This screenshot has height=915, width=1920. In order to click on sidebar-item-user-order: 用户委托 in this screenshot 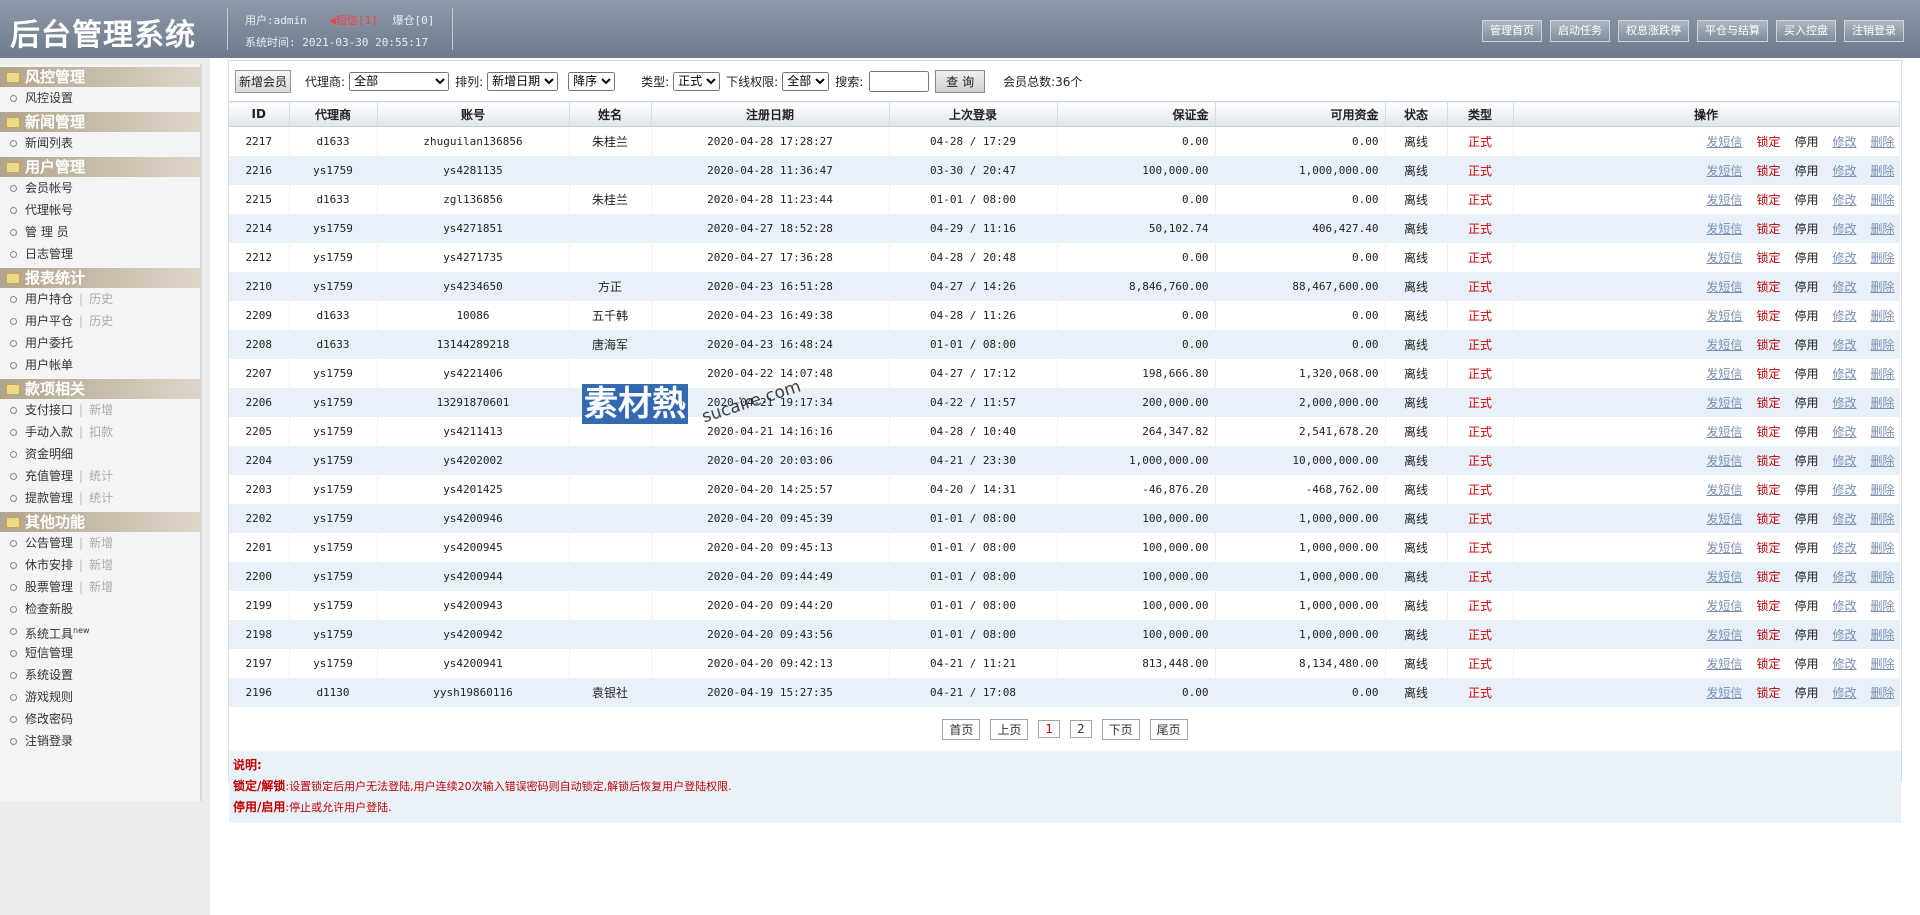, I will do `click(100, 343)`.